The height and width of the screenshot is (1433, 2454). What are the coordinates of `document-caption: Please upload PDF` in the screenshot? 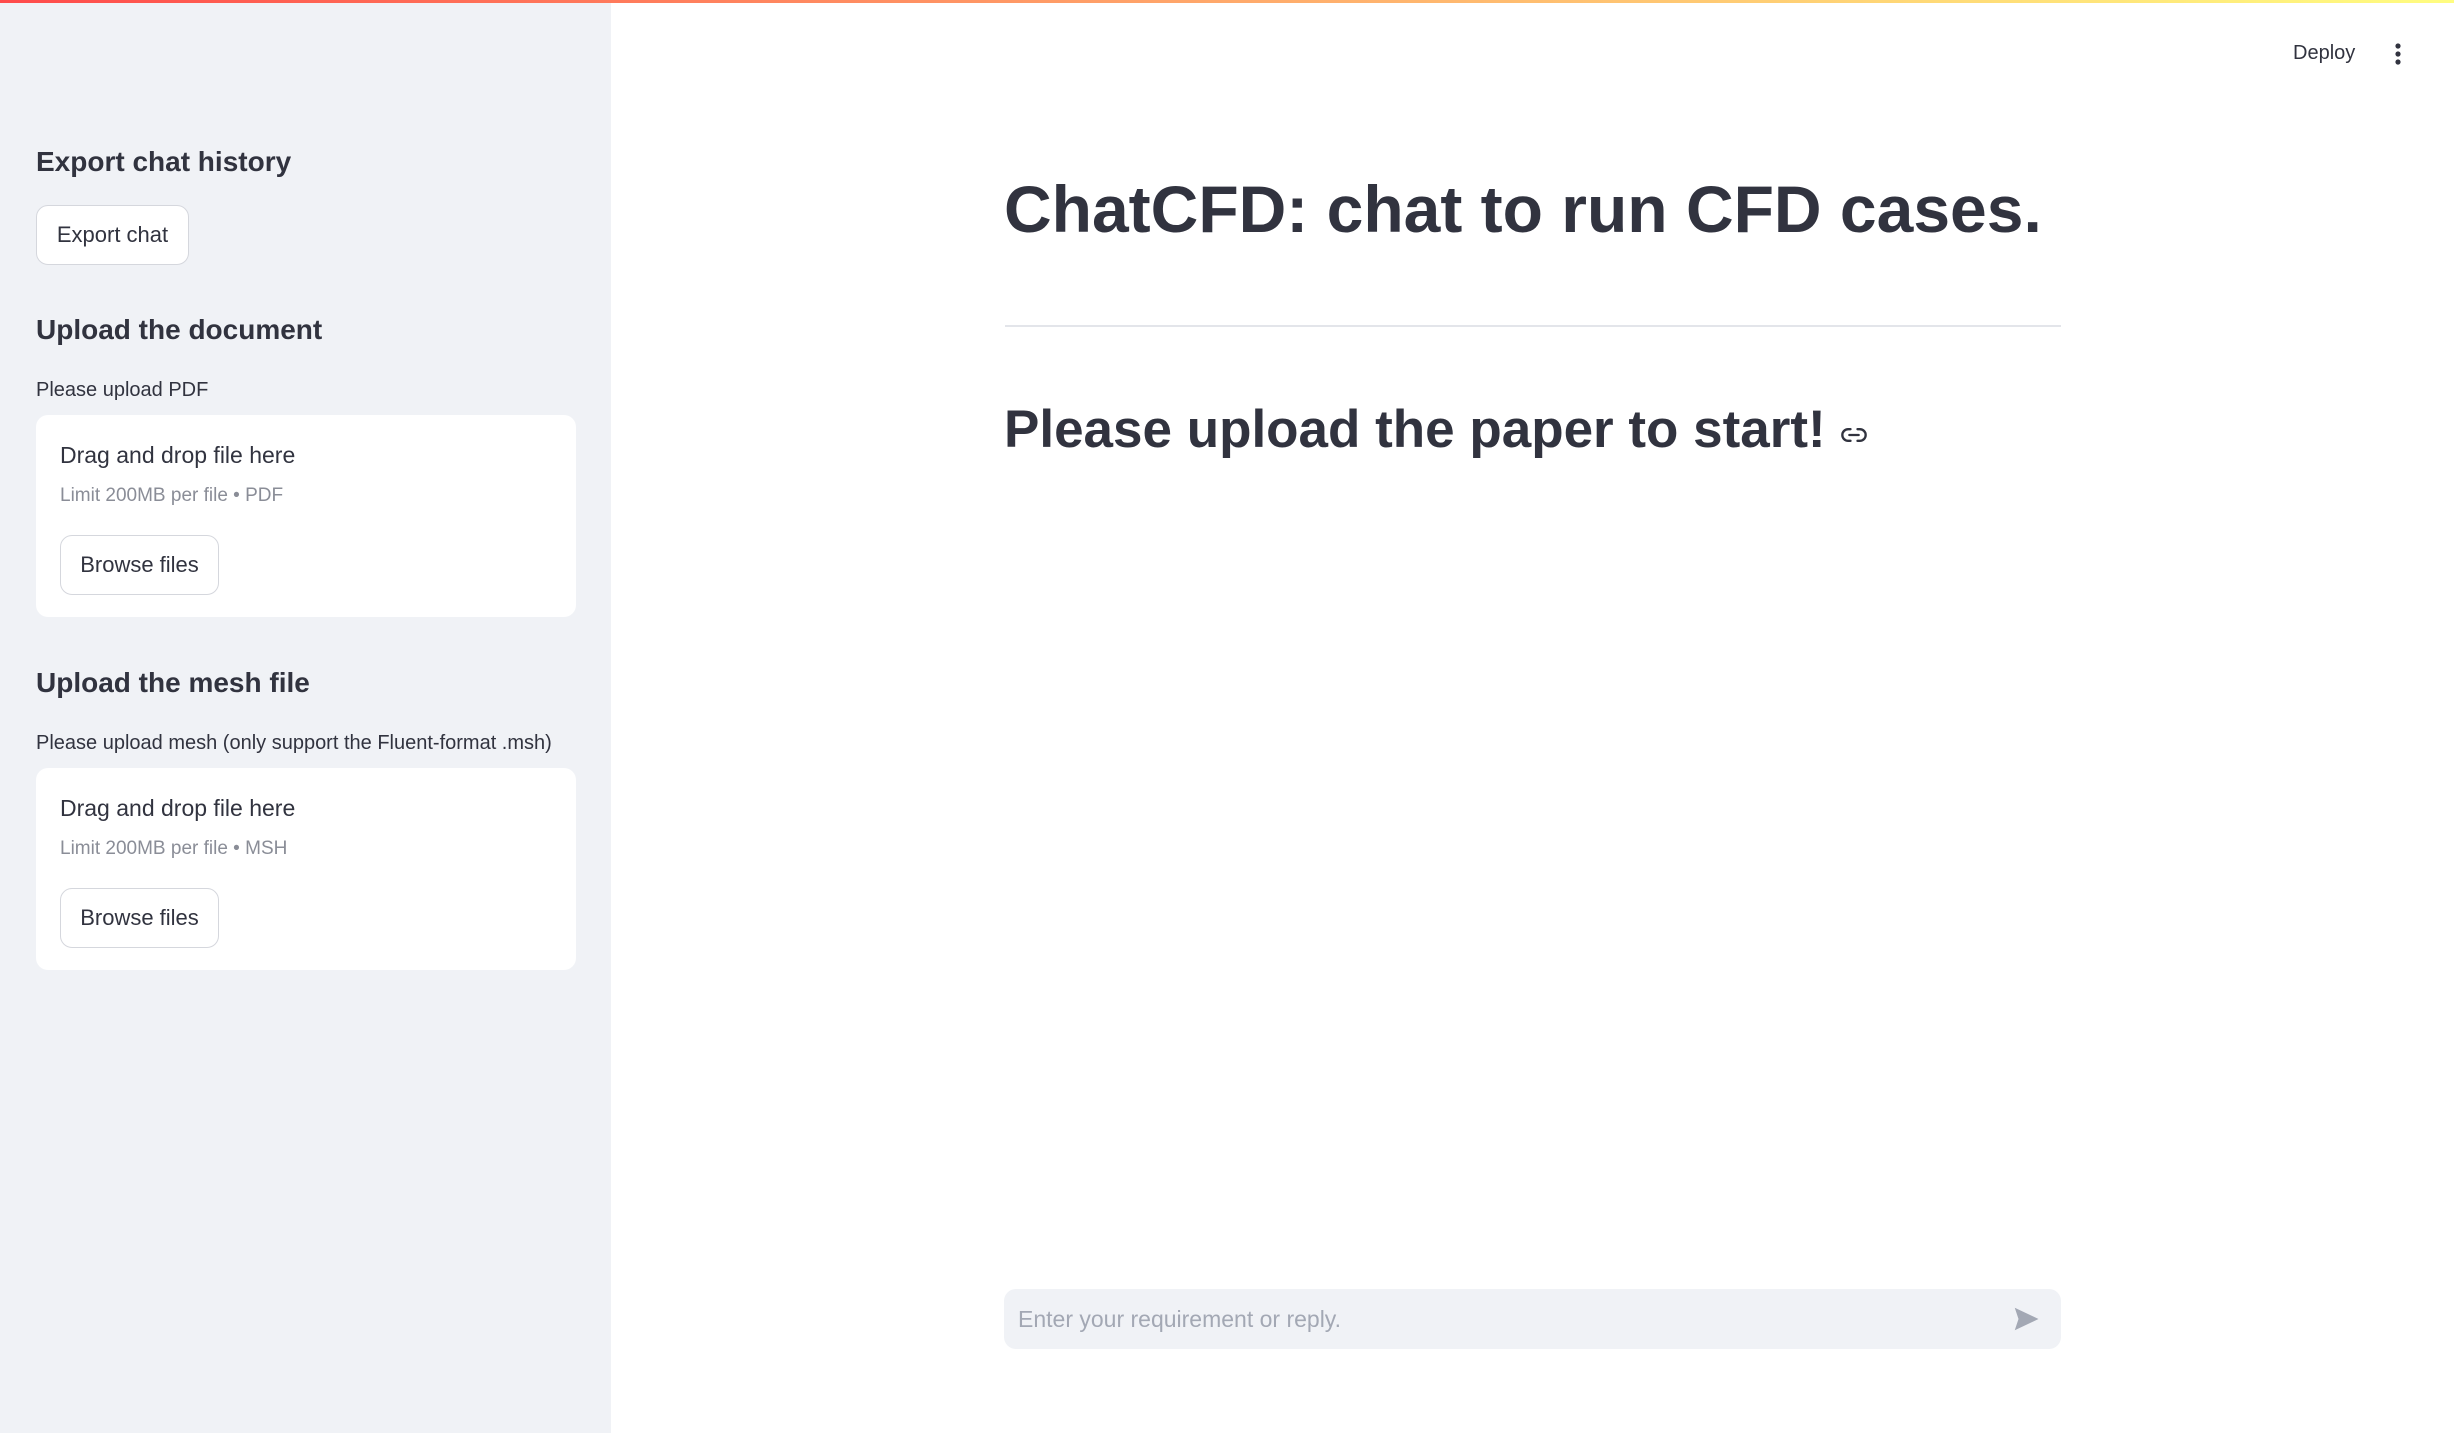 It's located at (122, 390).